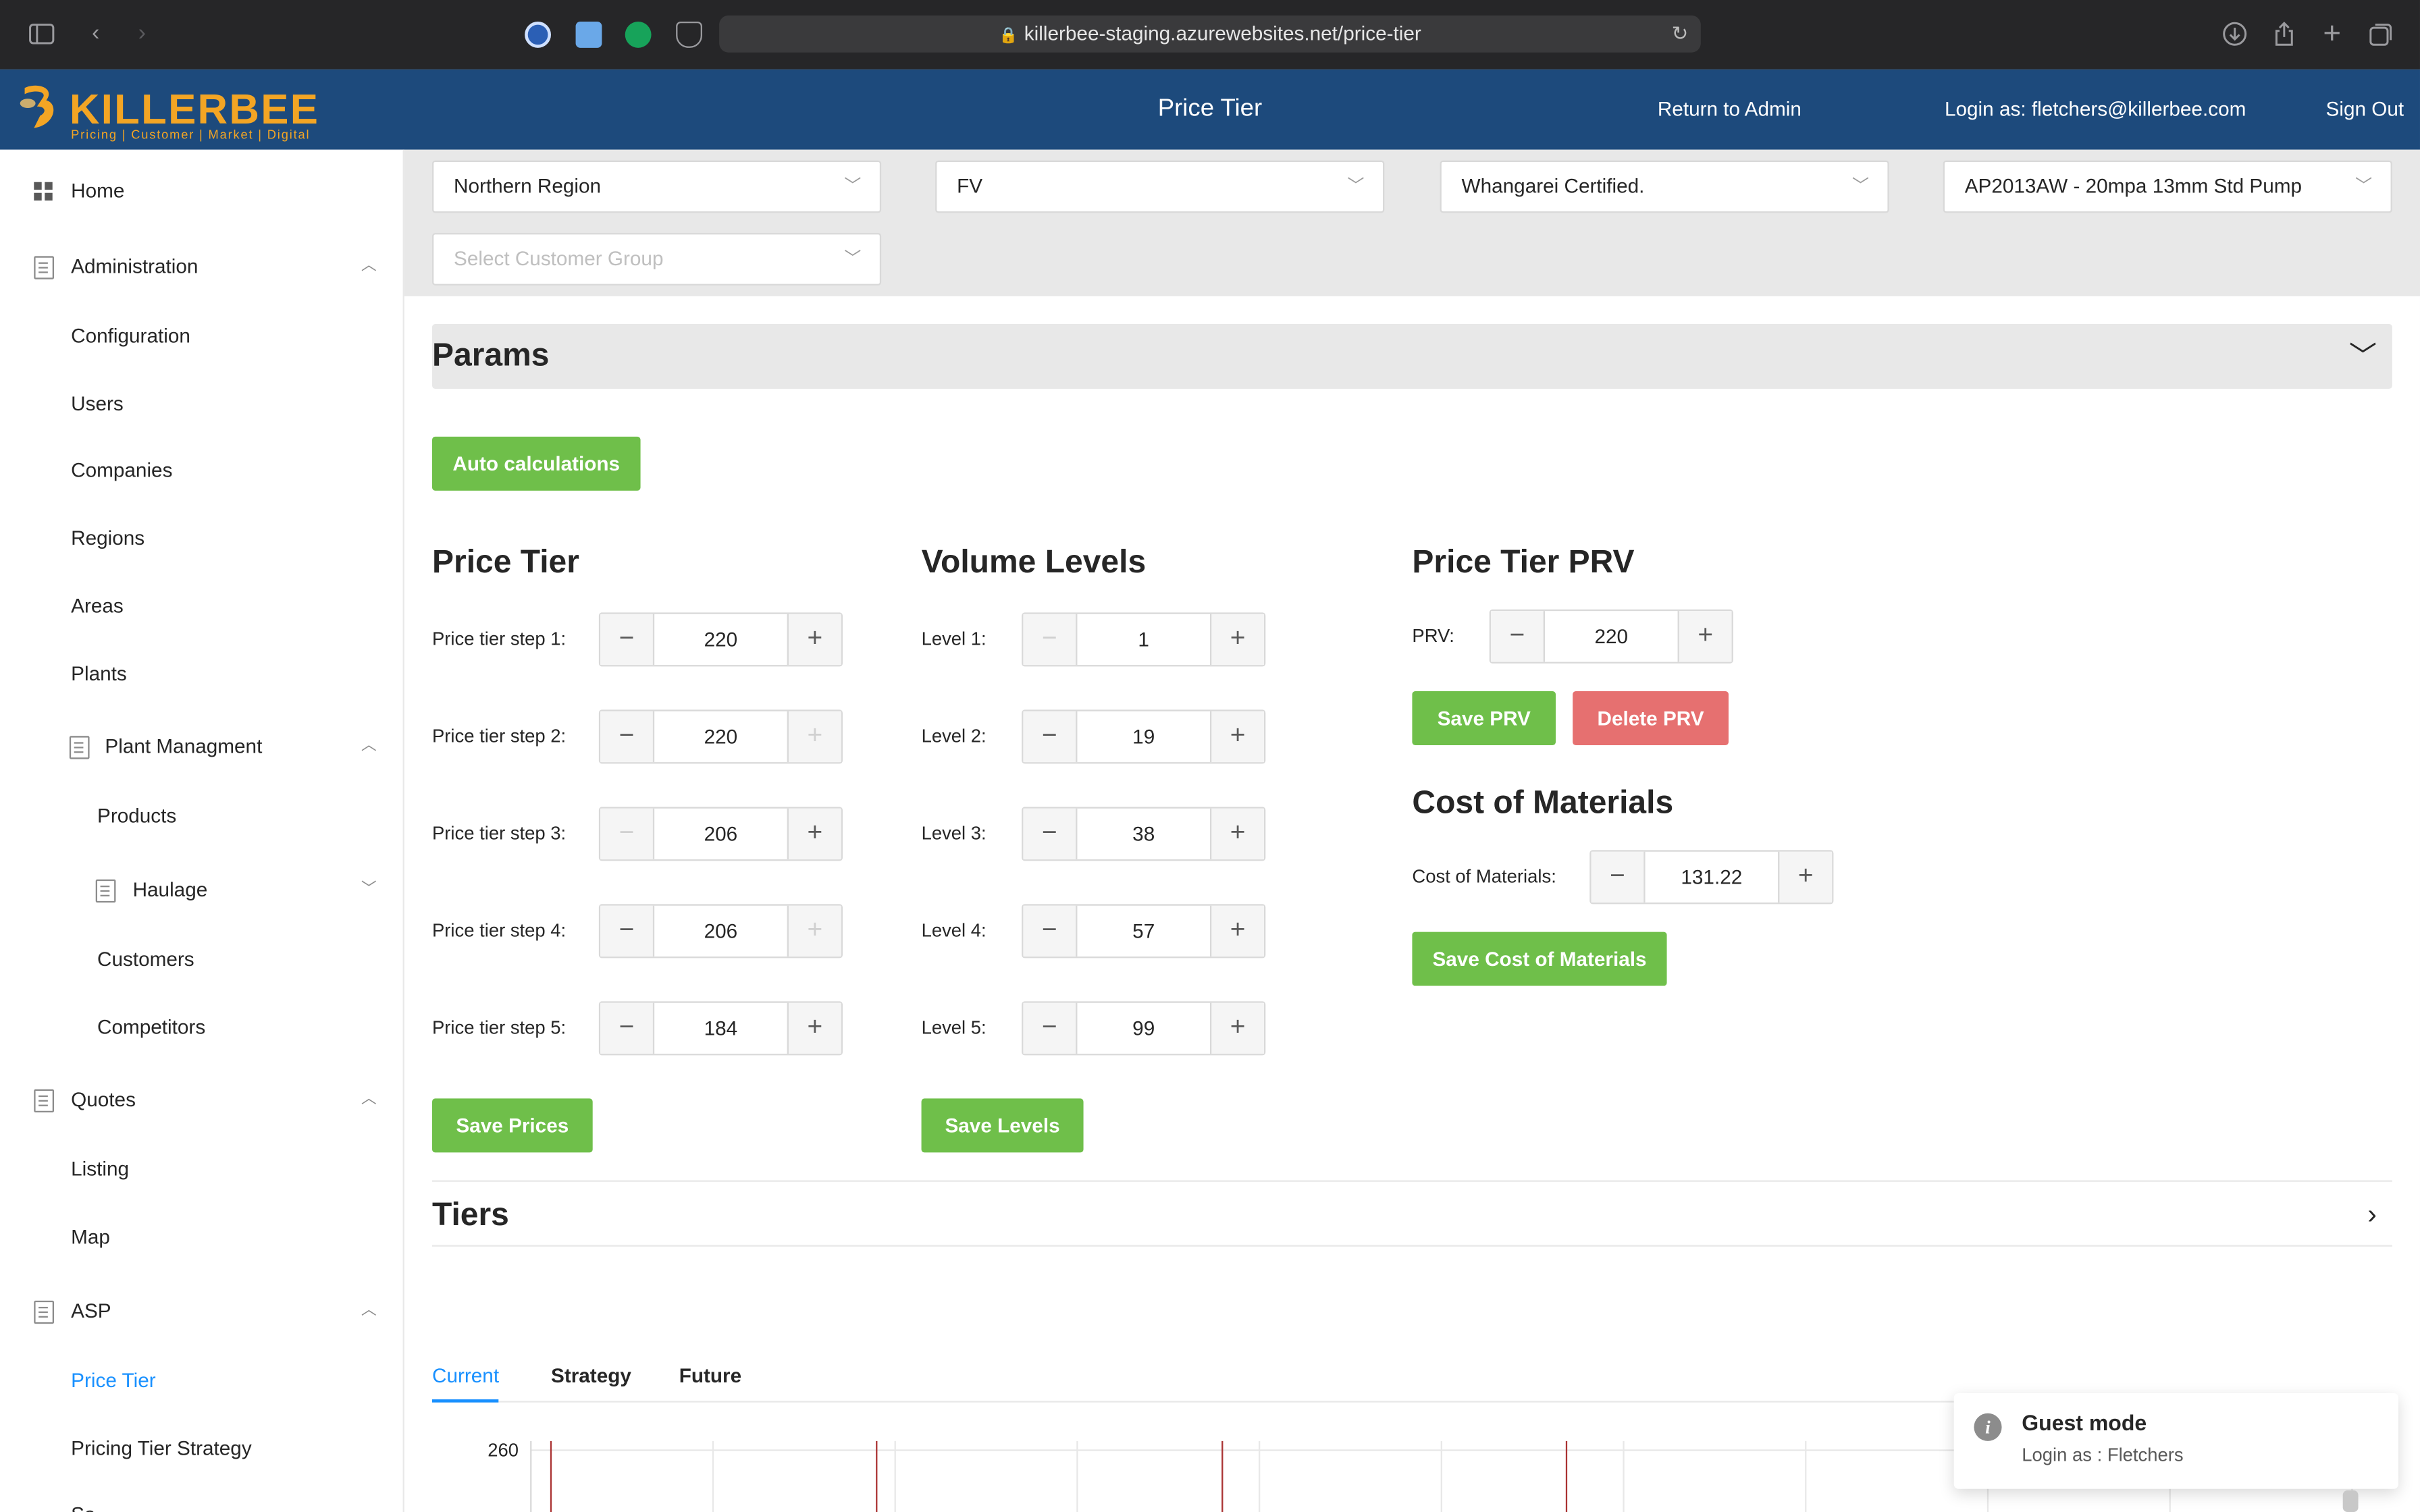  I want to click on params-panel-header: Params ﹀, so click(1411, 356).